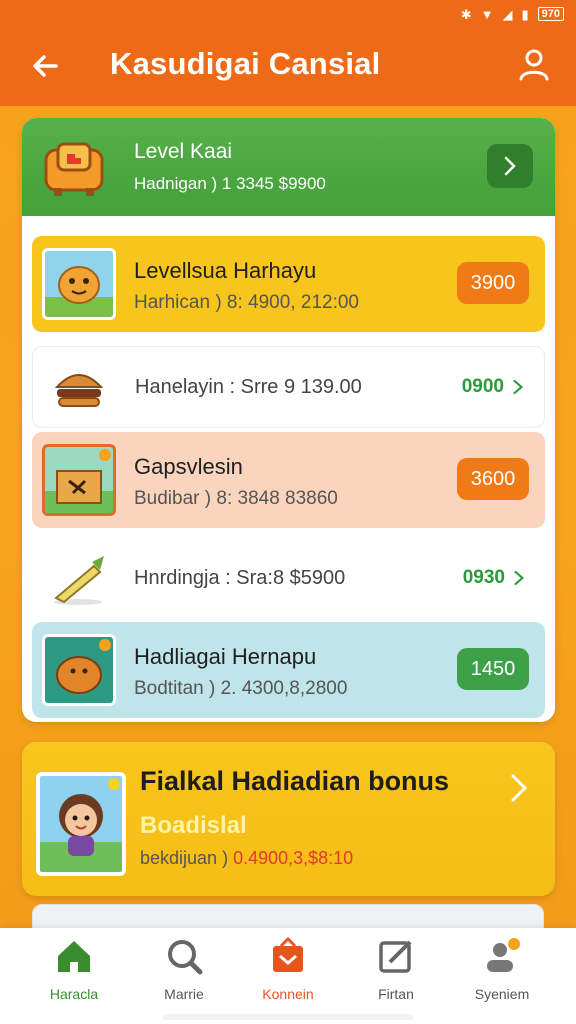 The height and width of the screenshot is (1024, 576). What do you see at coordinates (193, 825) in the screenshot?
I see `bonus-subtitle: Boadislal` at bounding box center [193, 825].